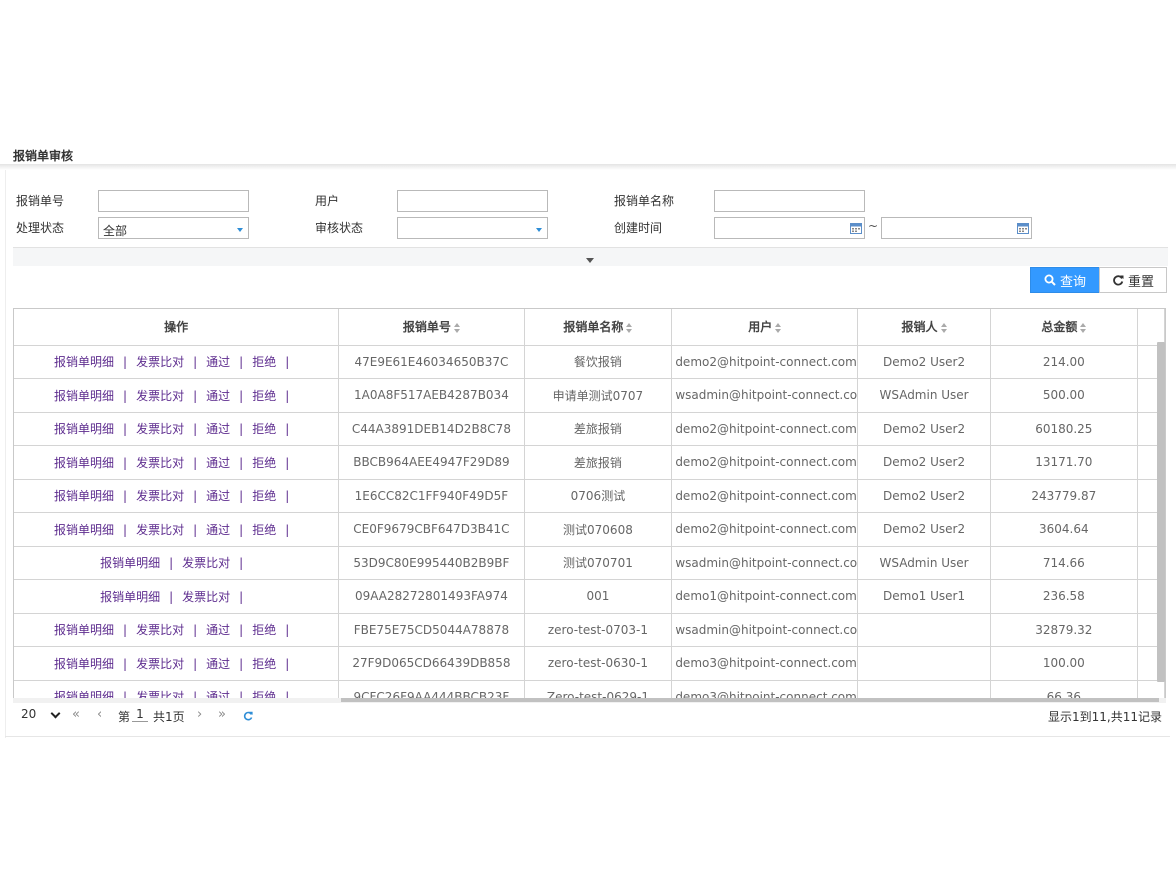 The height and width of the screenshot is (882, 1176). Describe the element at coordinates (76, 714) in the screenshot. I see `first-page-button: «` at that location.